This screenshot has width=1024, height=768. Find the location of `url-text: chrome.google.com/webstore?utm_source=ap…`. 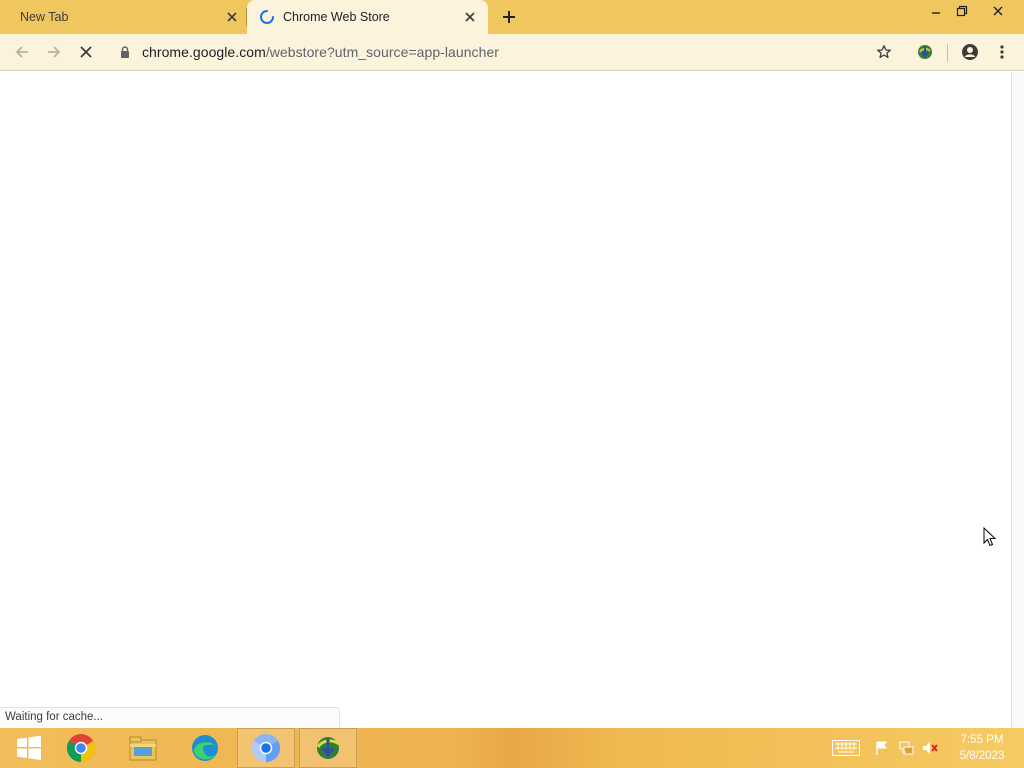

url-text: chrome.google.com/webstore?utm_source=ap… is located at coordinates (320, 52).